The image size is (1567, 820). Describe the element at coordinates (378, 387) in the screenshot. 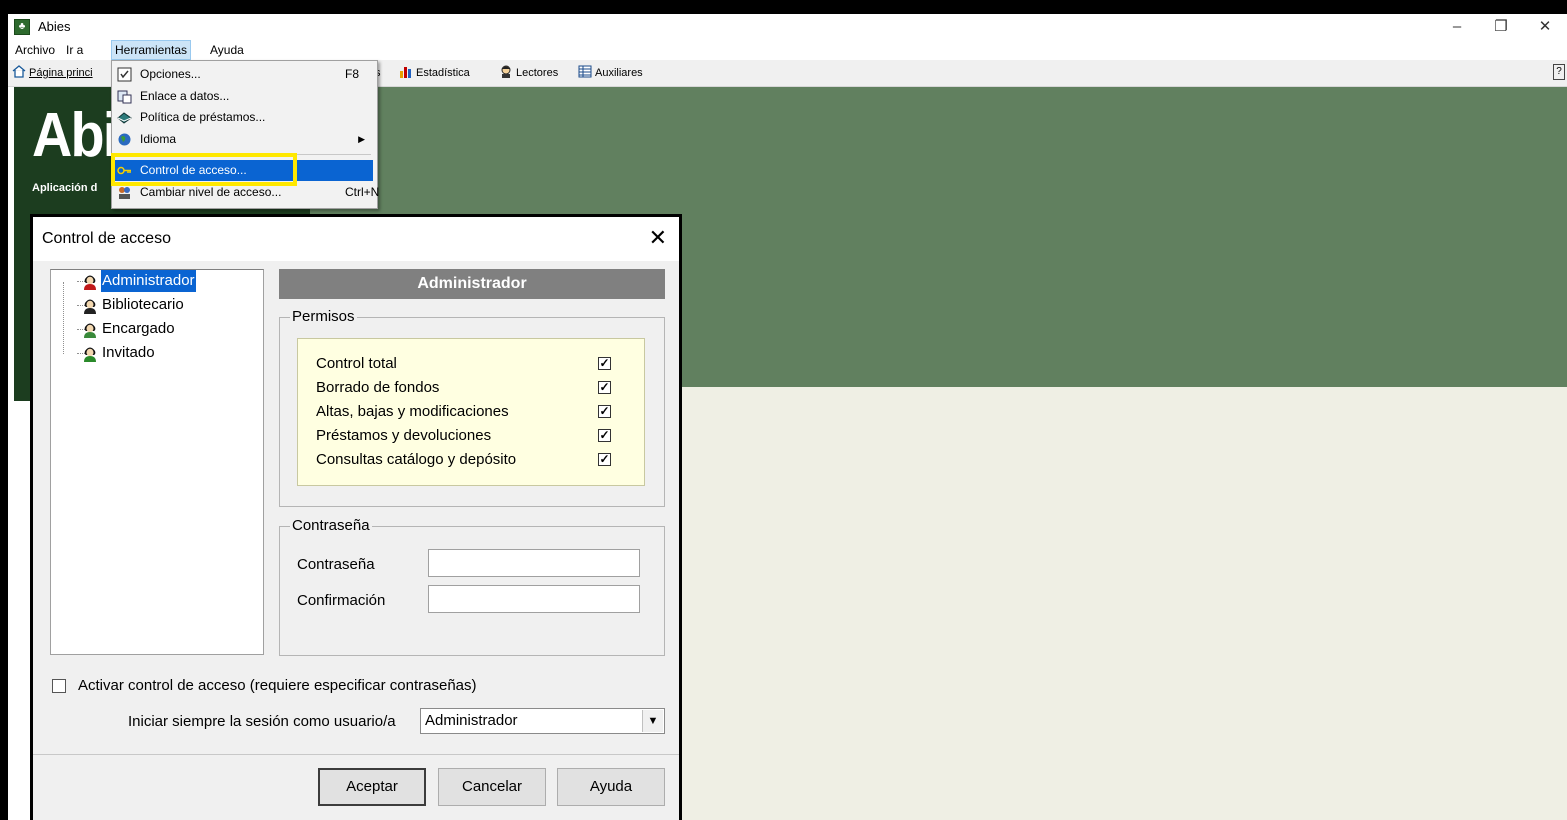

I see `permission-label: Borrado de fondos` at that location.